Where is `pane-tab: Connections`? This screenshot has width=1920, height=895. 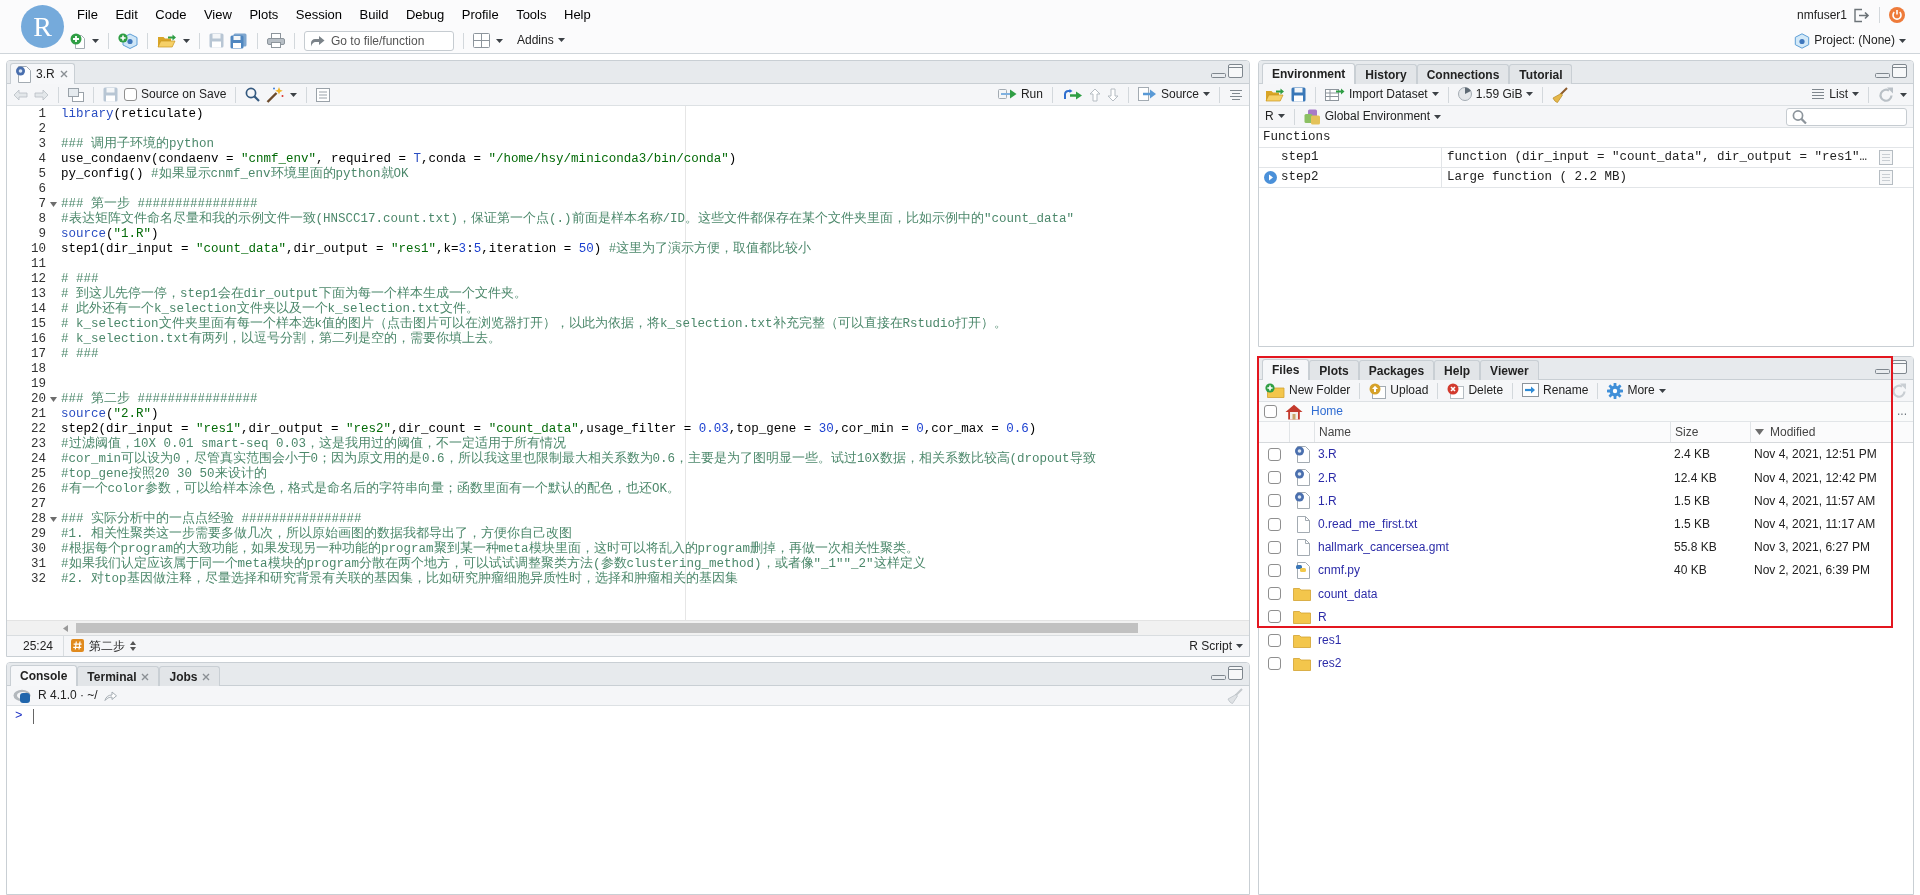
pane-tab: Connections is located at coordinates (1463, 74).